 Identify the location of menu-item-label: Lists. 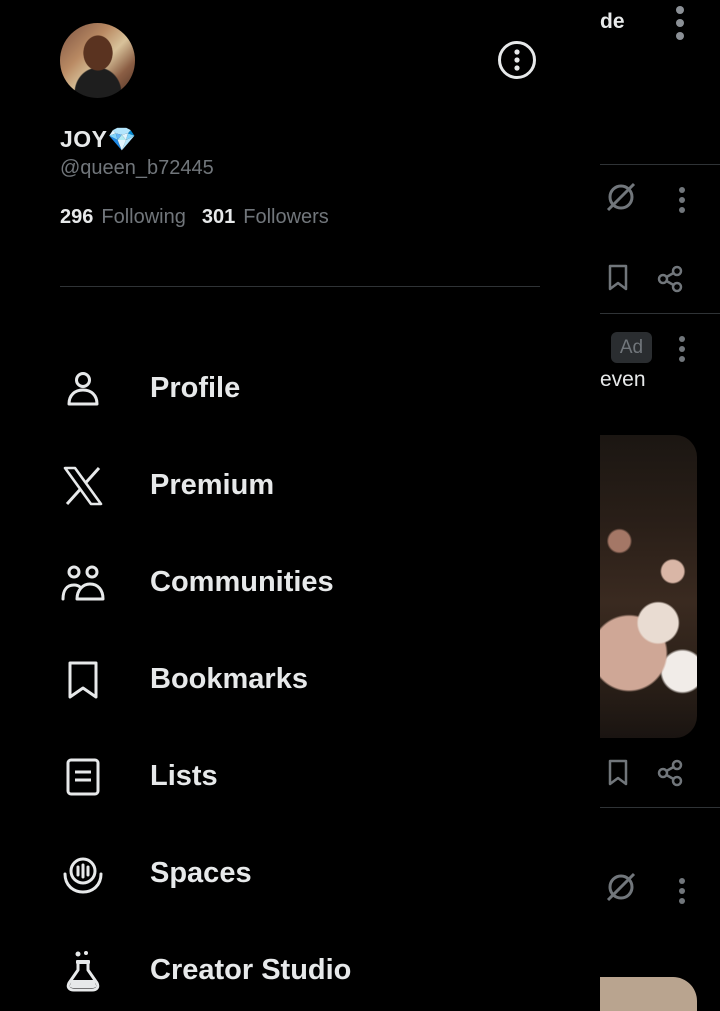
(184, 776).